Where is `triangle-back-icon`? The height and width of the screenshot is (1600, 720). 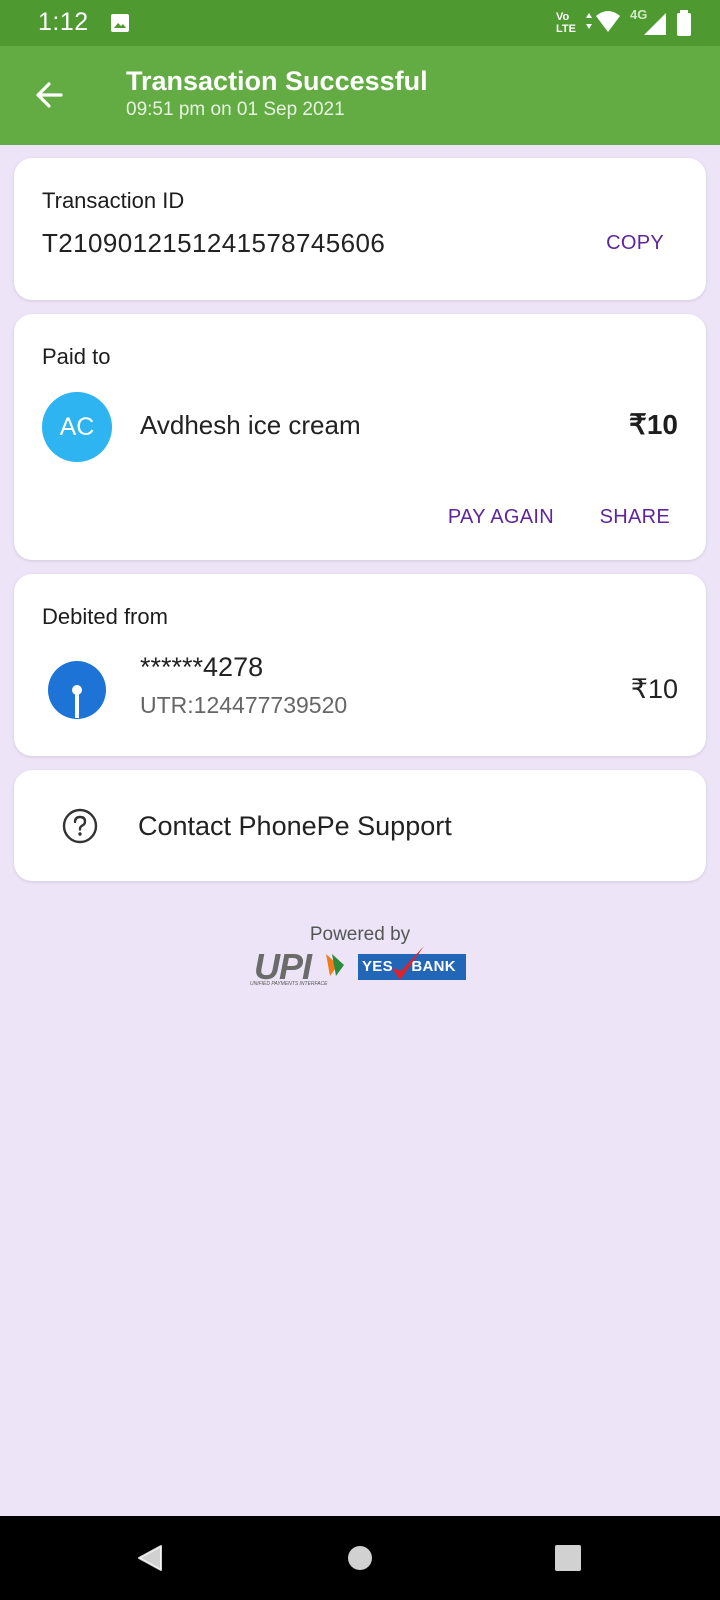 triangle-back-icon is located at coordinates (150, 1558).